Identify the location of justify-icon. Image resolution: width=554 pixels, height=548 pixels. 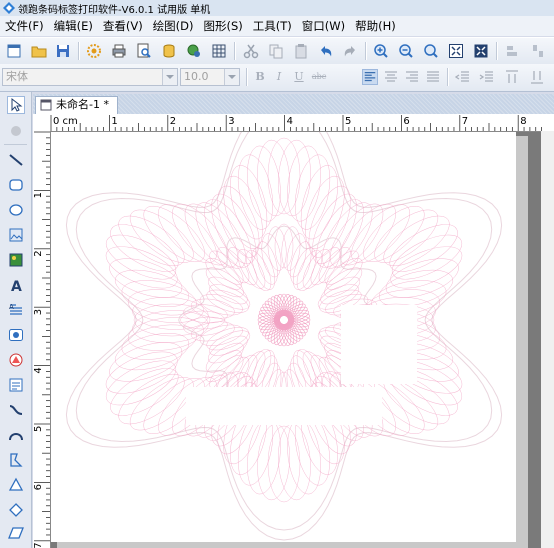
(433, 77).